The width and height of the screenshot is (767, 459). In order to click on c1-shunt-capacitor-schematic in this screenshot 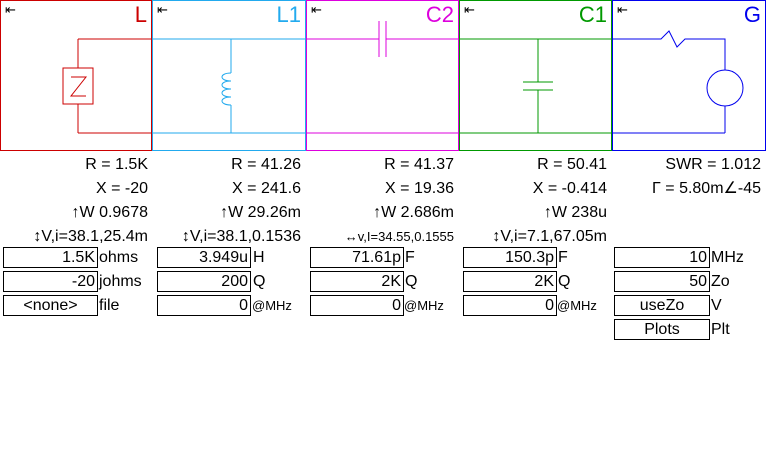, I will do `click(535, 86)`.